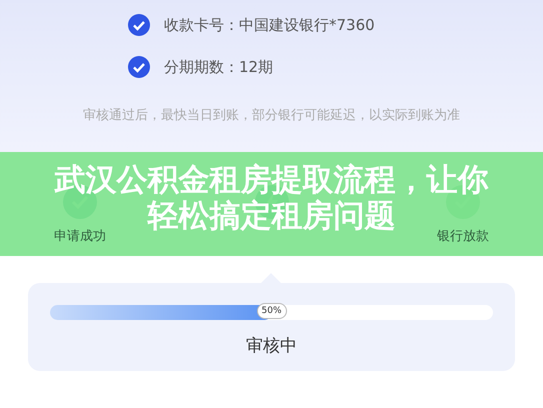 Image resolution: width=543 pixels, height=408 pixels. What do you see at coordinates (271, 115) in the screenshot?
I see `note-text: 审核通过后，最快当日到账，部分银行可能延迟，以实际到账为准` at bounding box center [271, 115].